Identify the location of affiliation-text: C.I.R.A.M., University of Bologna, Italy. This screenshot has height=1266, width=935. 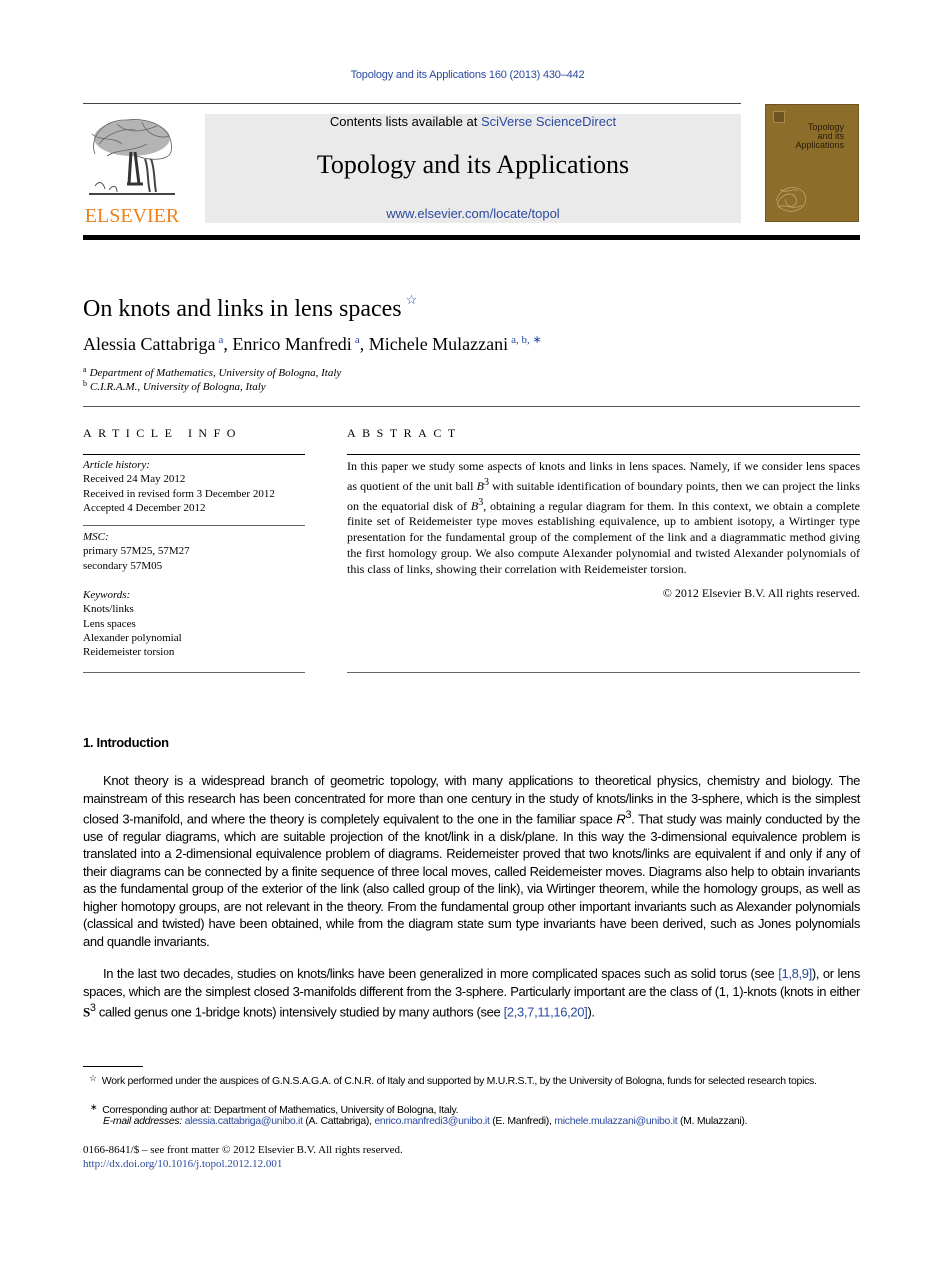
(178, 387).